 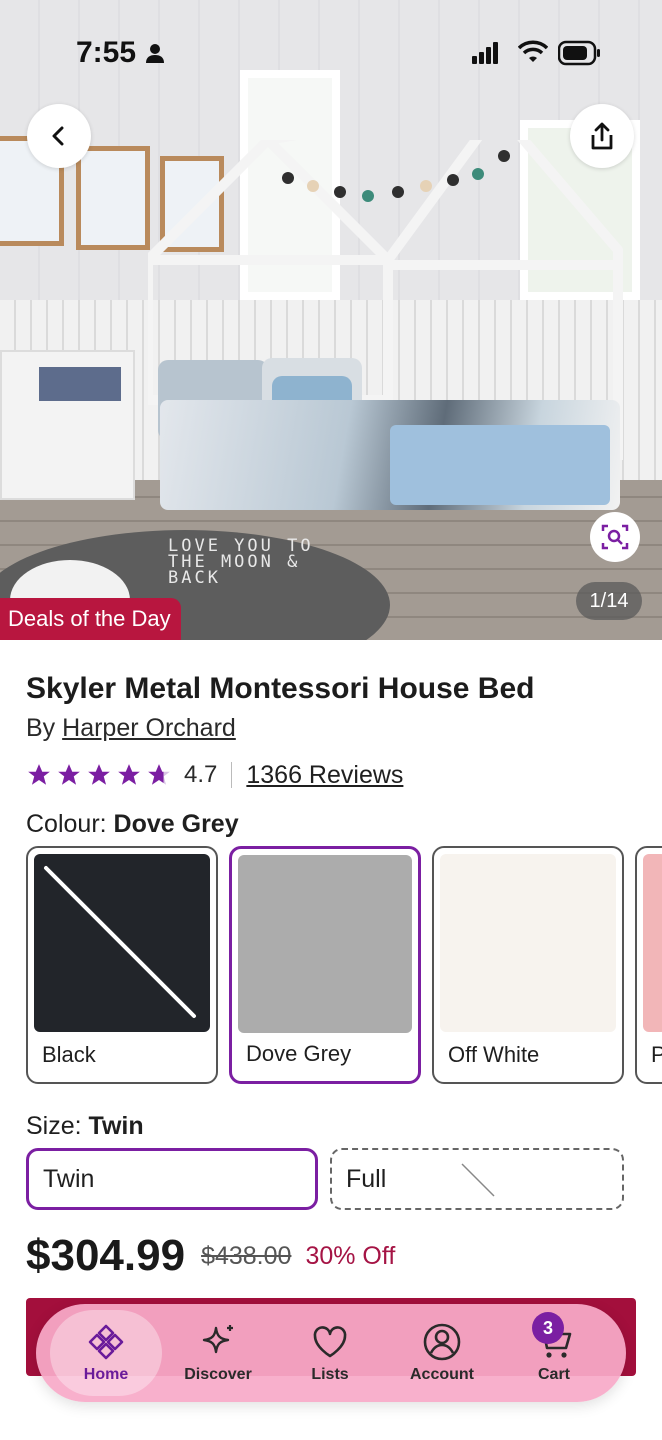 I want to click on tab-lists: Lists, so click(x=330, y=1353).